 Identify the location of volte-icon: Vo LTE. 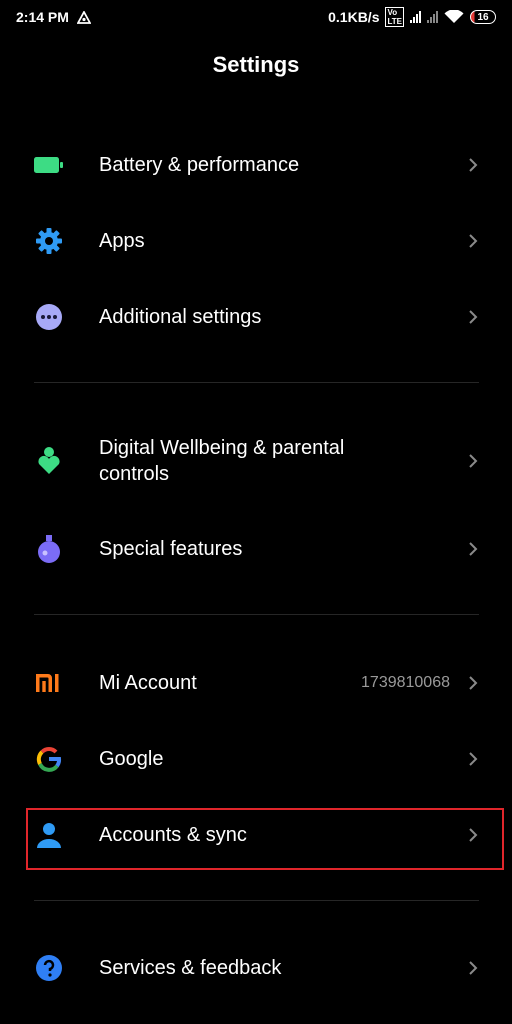
(394, 17).